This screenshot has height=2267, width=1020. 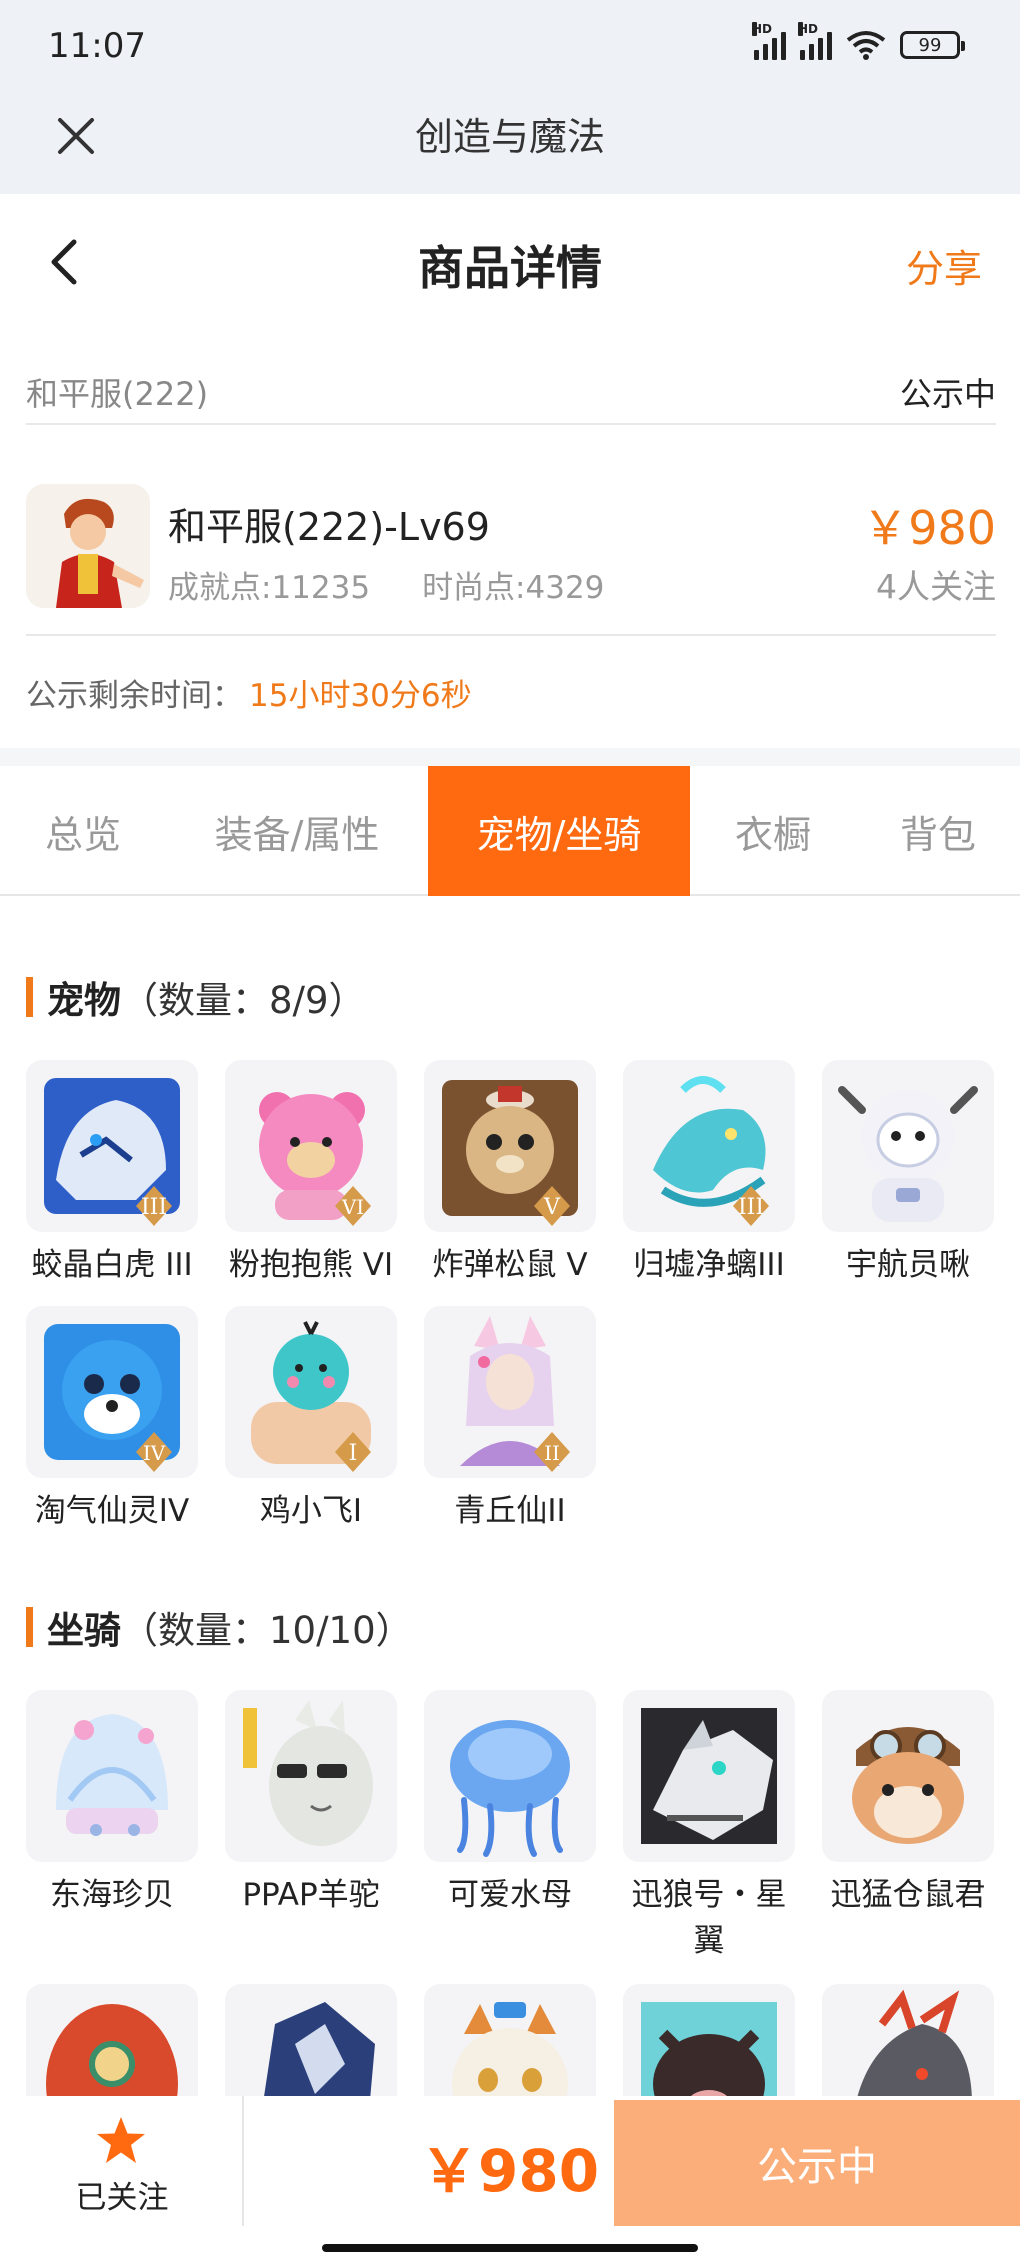 I want to click on pet-name: 炸弹松鼠 V, so click(x=510, y=1265).